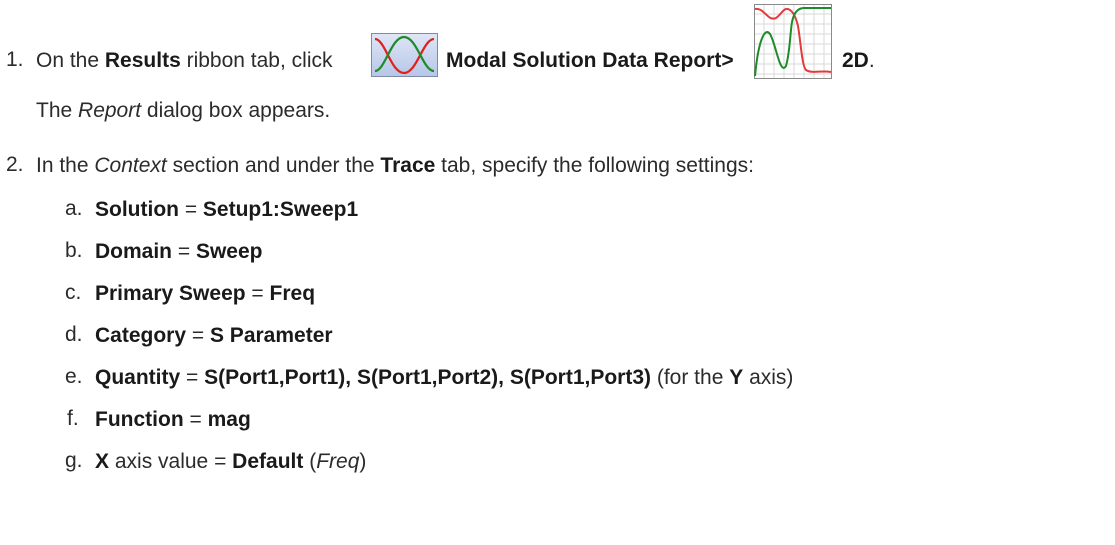 Image resolution: width=1115 pixels, height=545 pixels. Describe the element at coordinates (214, 335) in the screenshot. I see `setting-category: Category = S Parameter` at that location.